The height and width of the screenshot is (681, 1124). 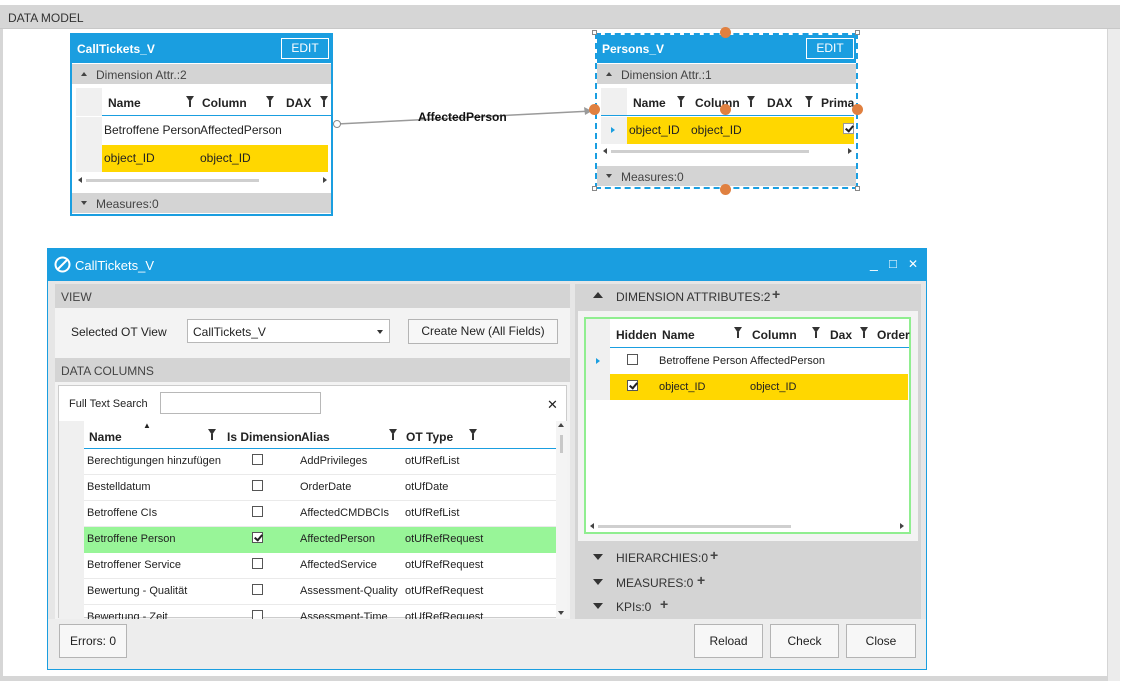 I want to click on minimize-icon: _, so click(x=874, y=263).